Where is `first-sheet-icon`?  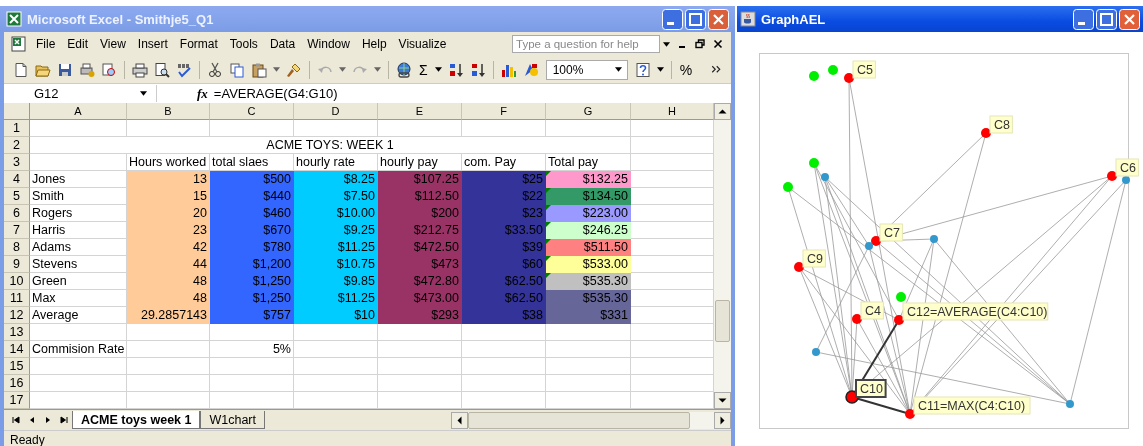 first-sheet-icon is located at coordinates (16, 420).